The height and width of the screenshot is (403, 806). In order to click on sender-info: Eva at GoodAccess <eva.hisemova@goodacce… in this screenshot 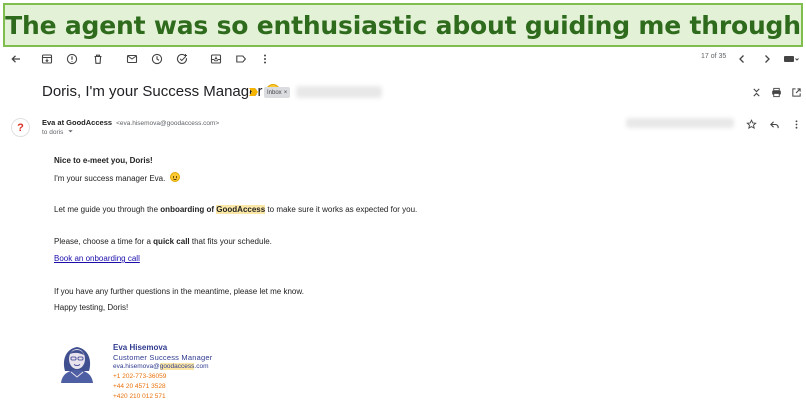, I will do `click(130, 122)`.